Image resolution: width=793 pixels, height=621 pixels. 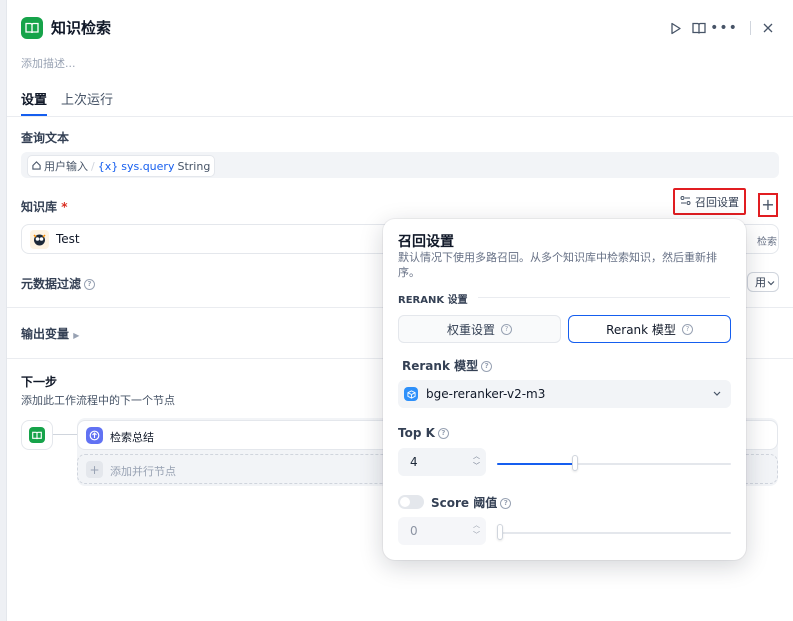 What do you see at coordinates (400, 116) in the screenshot?
I see `tabs-divider` at bounding box center [400, 116].